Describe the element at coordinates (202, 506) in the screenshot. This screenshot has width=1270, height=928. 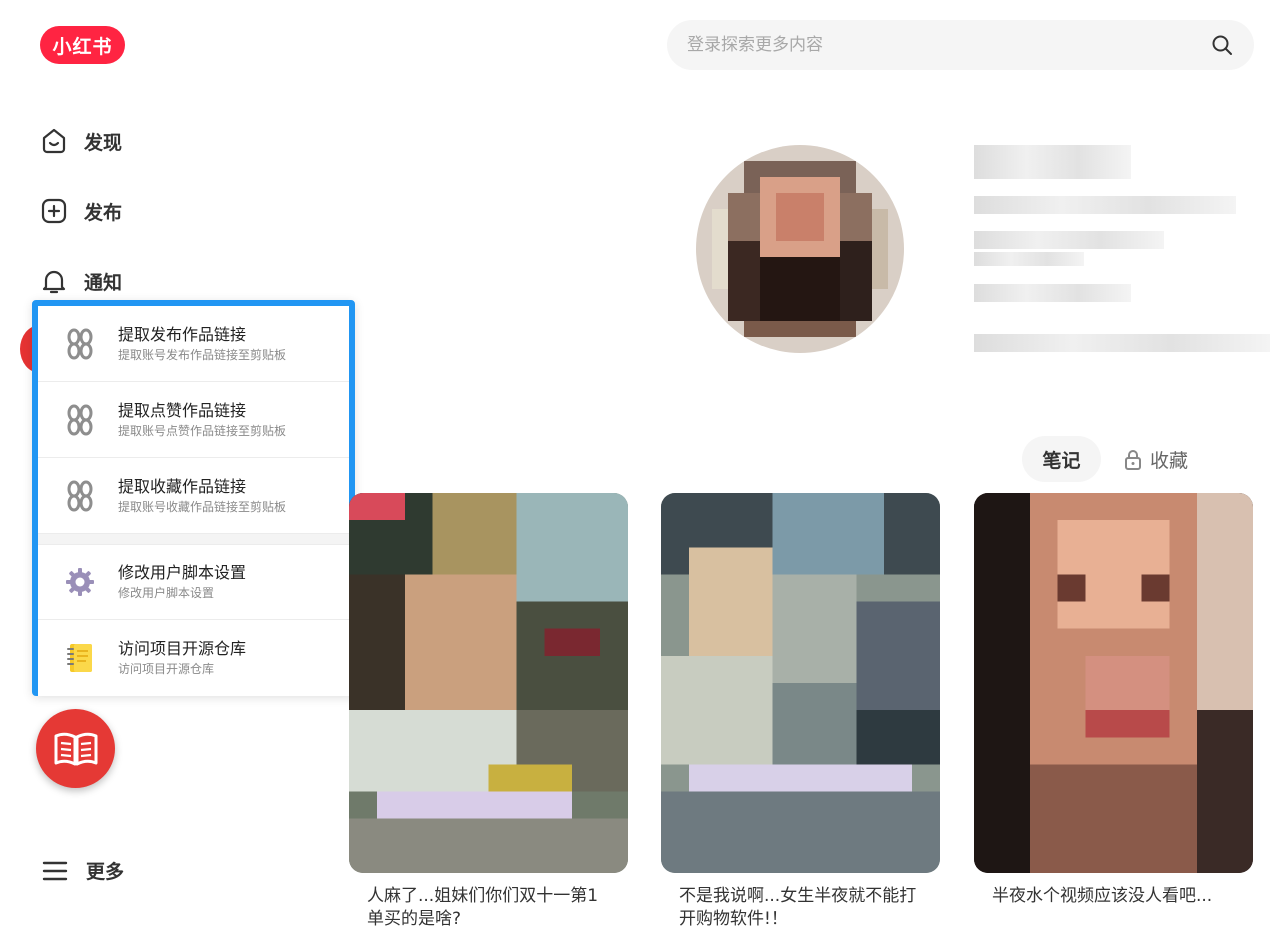
I see `menu-item-subtitle: 提取账号收藏作品链接至剪贴板` at that location.